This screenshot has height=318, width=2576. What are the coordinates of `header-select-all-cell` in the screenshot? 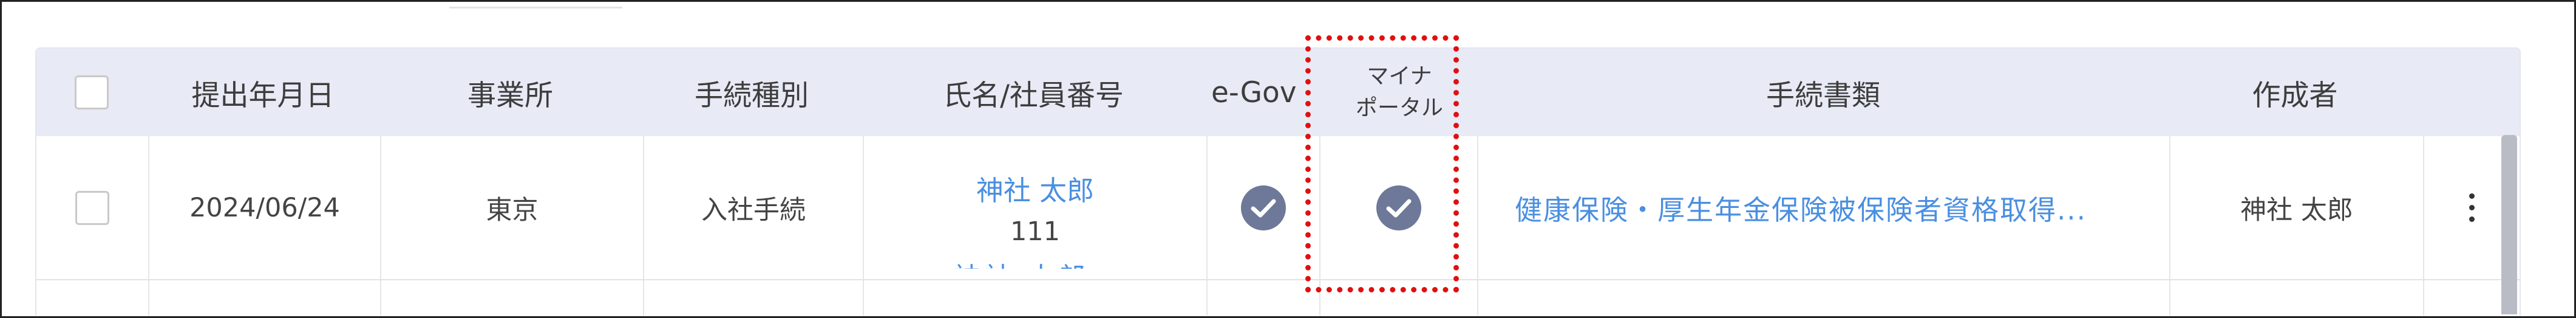 It's located at (91, 92).